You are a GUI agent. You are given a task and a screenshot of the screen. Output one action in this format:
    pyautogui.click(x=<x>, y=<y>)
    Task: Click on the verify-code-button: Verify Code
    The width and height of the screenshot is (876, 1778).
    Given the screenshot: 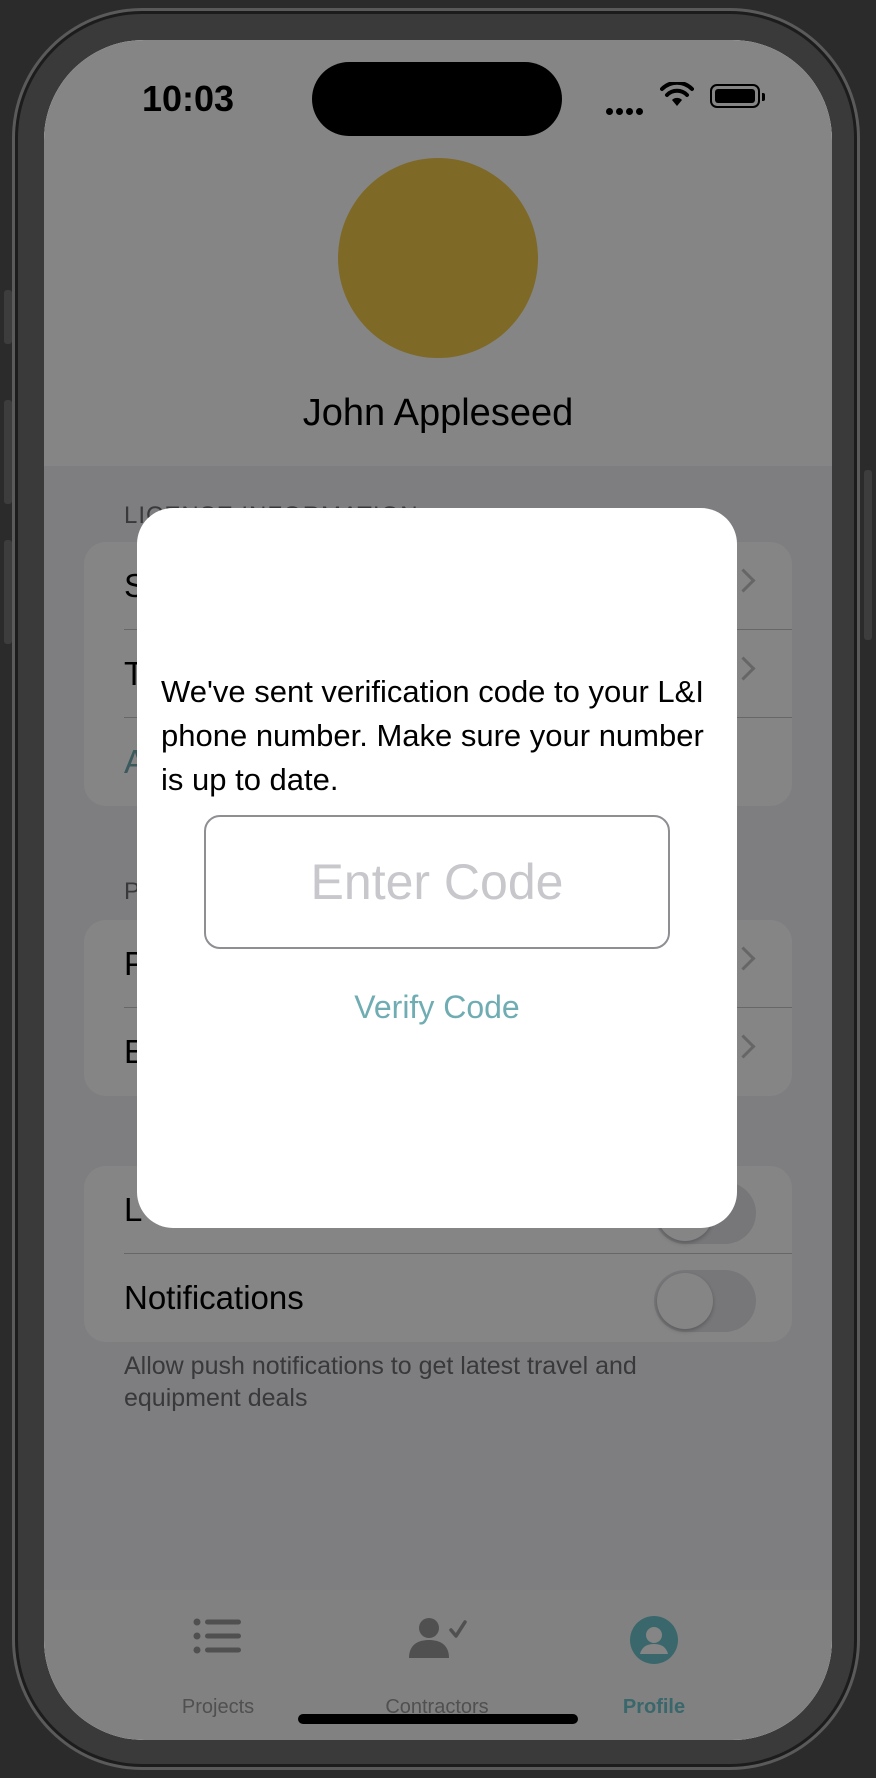 What is the action you would take?
    pyautogui.click(x=437, y=1007)
    